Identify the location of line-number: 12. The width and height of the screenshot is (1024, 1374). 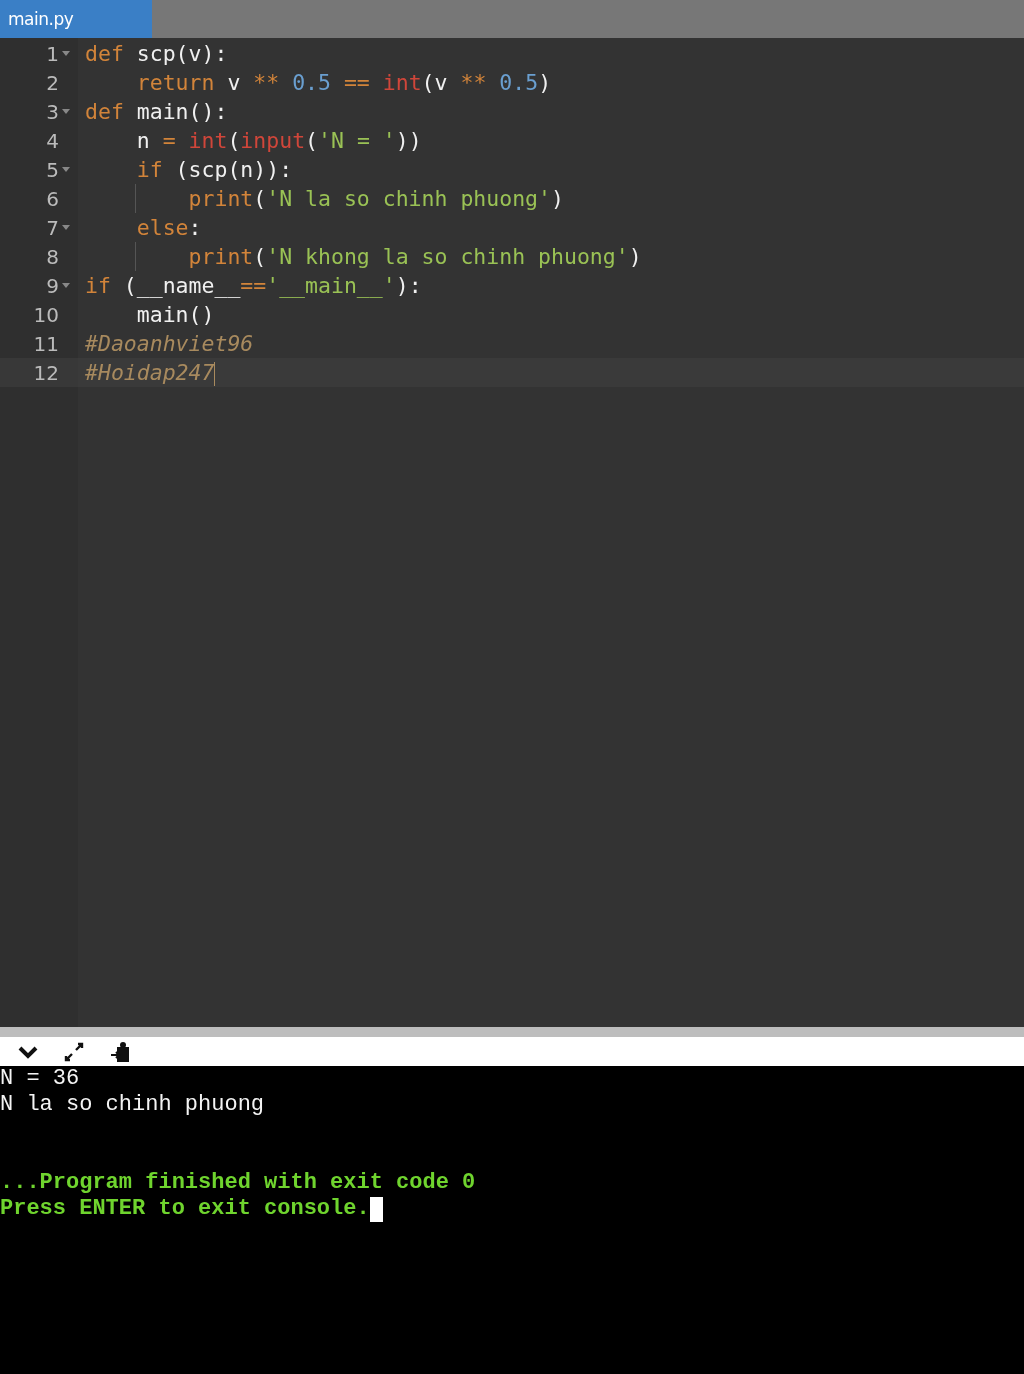
(46, 372).